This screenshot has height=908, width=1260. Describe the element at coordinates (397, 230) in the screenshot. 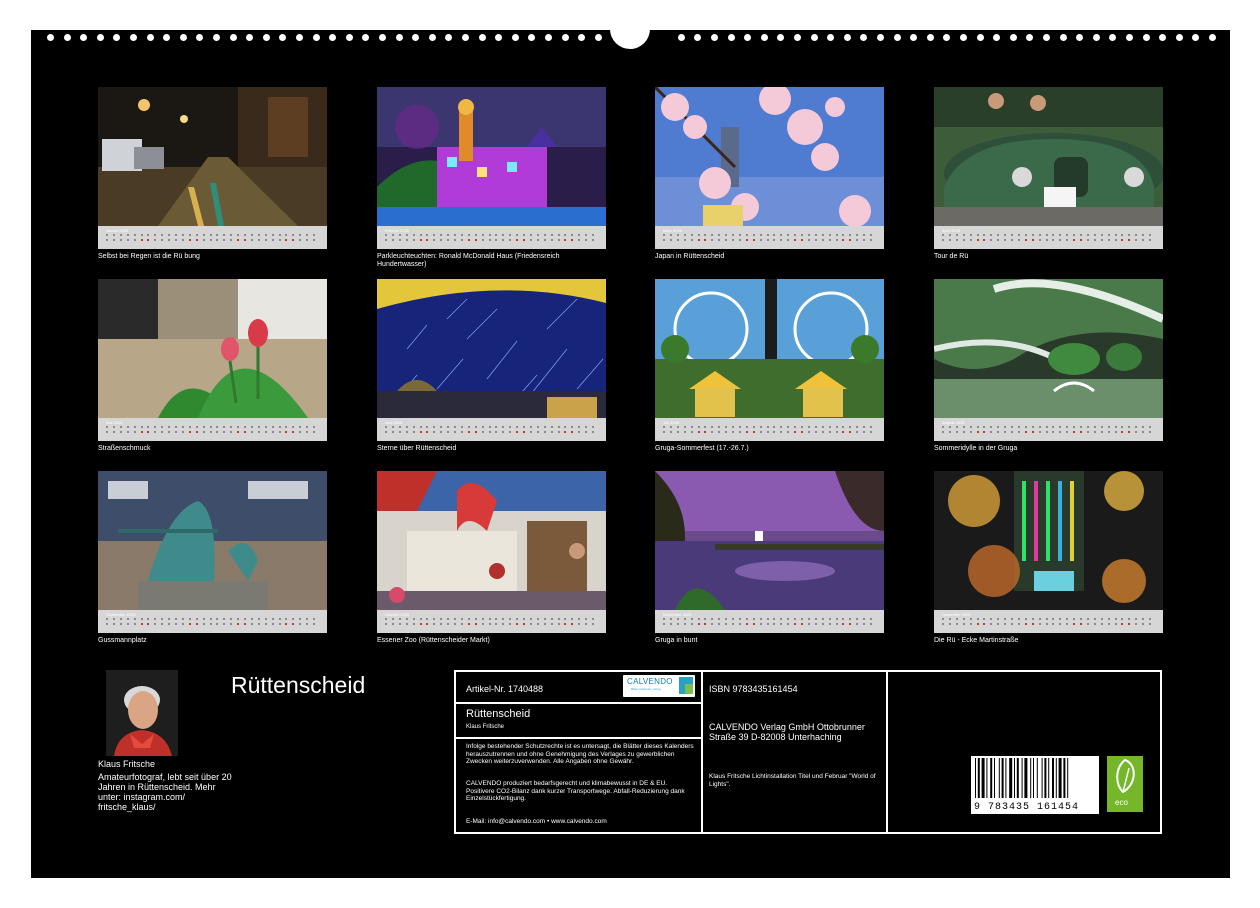

I see `month-label: Februar 2026` at that location.